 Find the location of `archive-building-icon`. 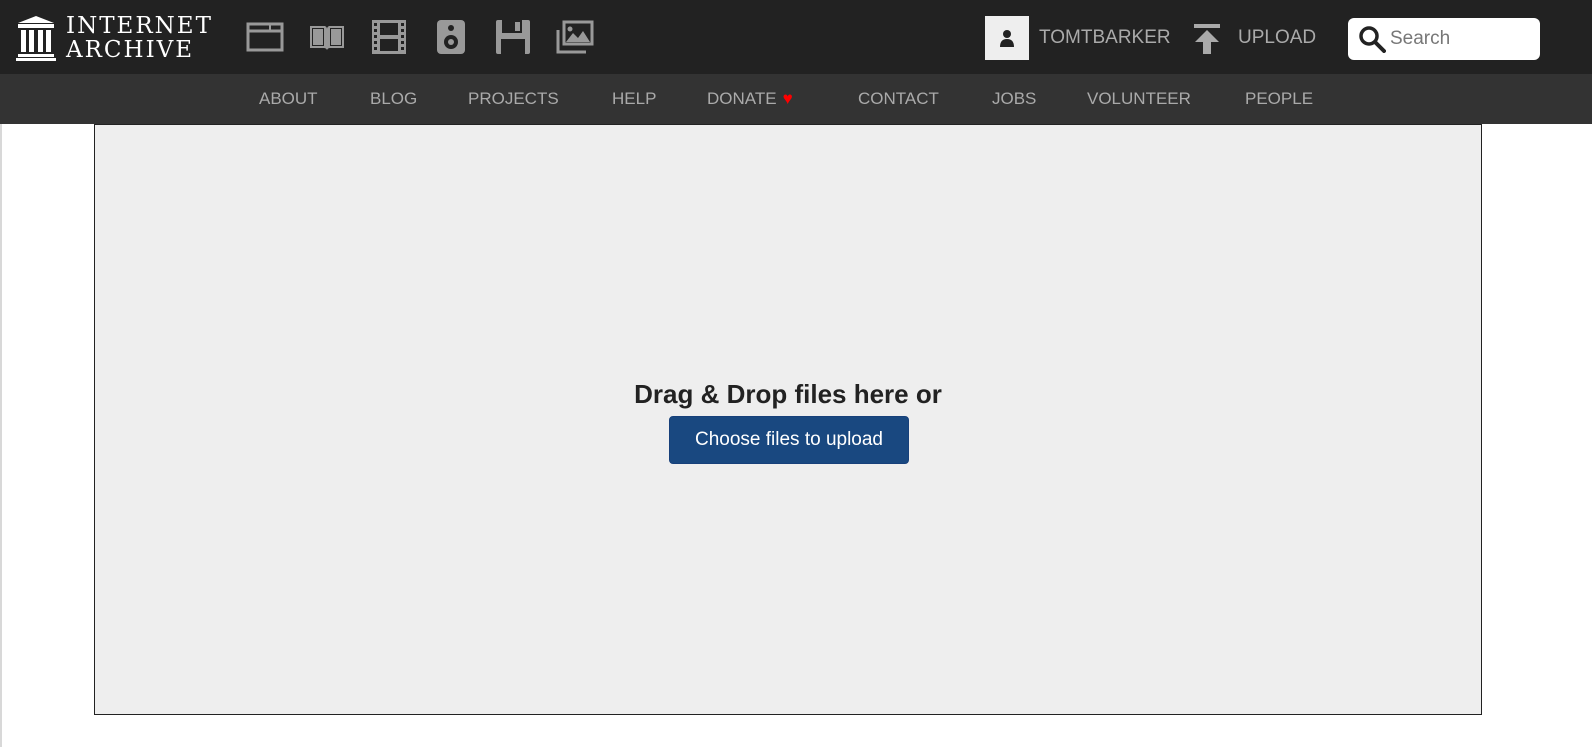

archive-building-icon is located at coordinates (36, 38).